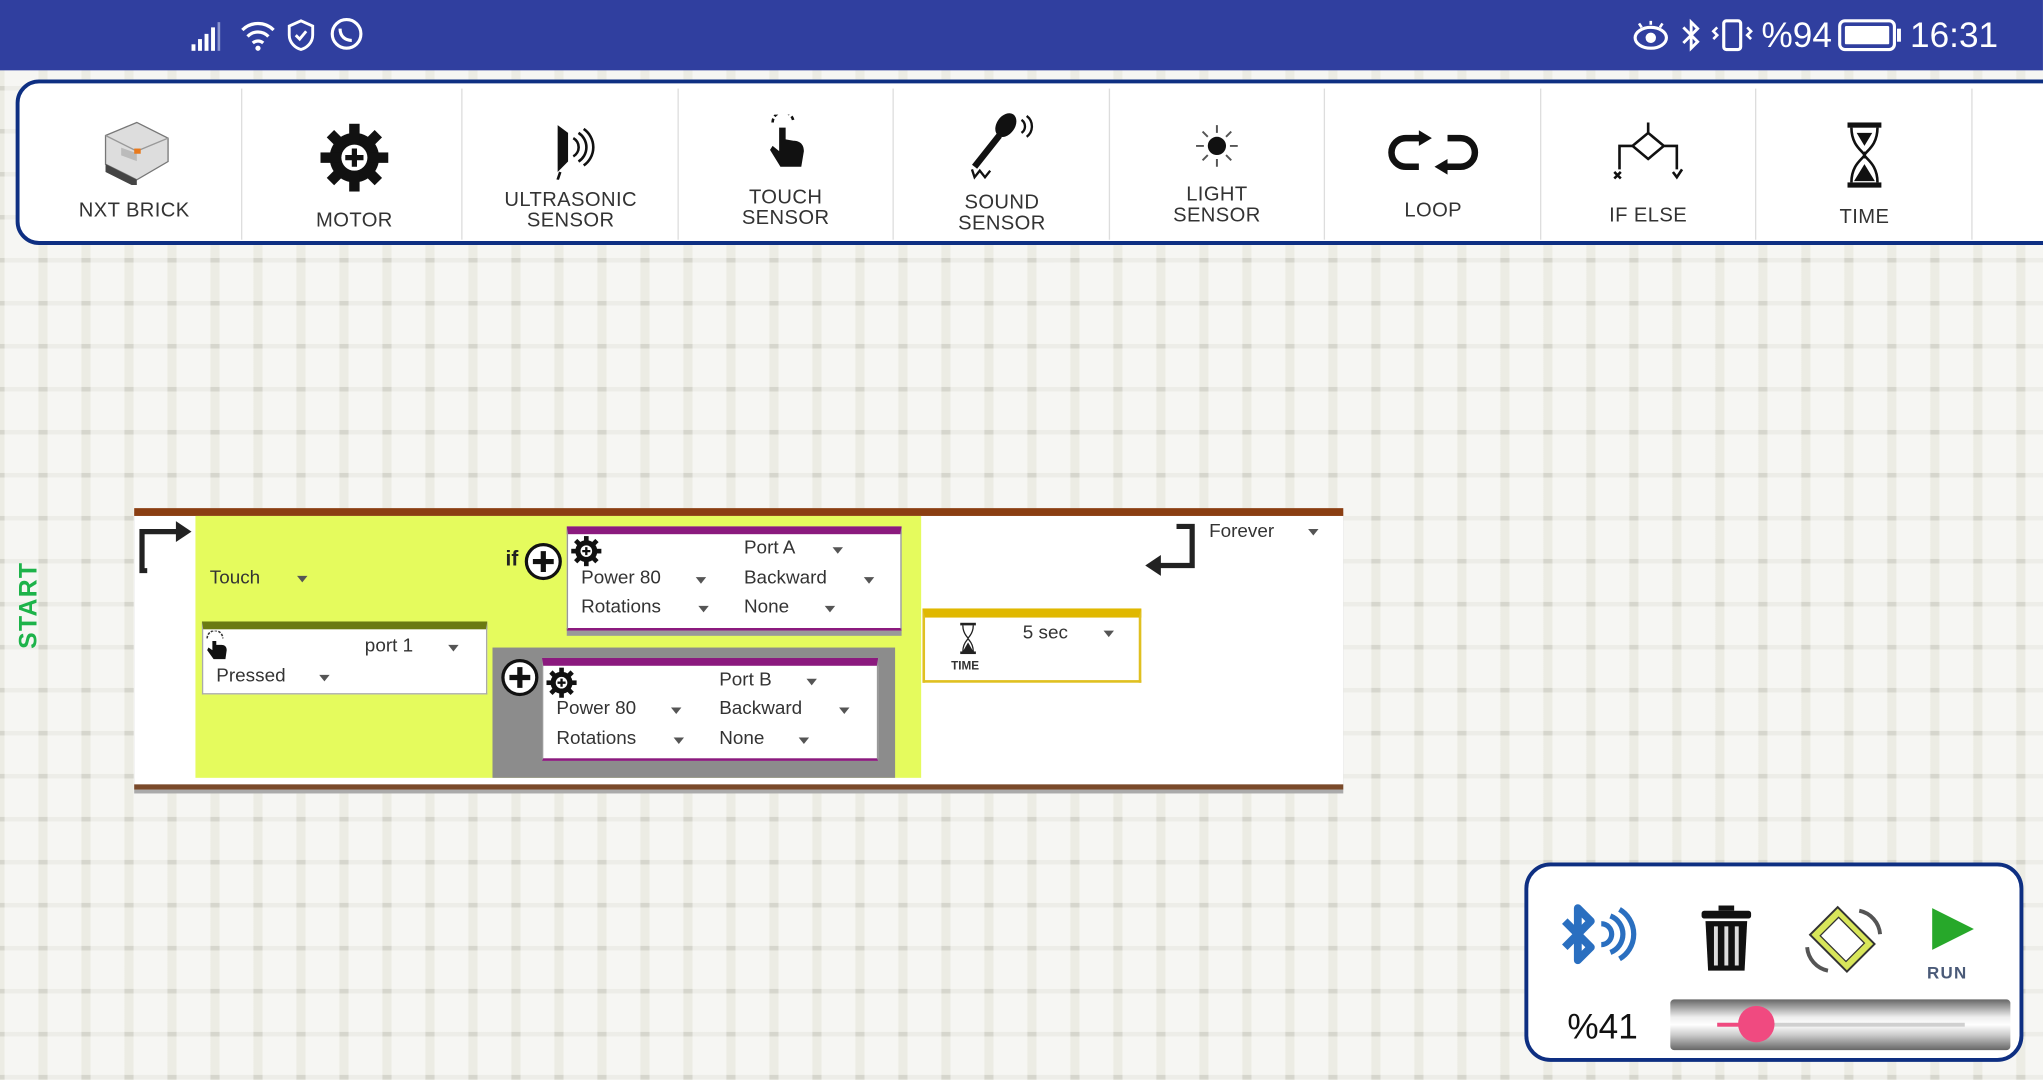 The image size is (2043, 1080). I want to click on tool-motor: MOTOR, so click(355, 164).